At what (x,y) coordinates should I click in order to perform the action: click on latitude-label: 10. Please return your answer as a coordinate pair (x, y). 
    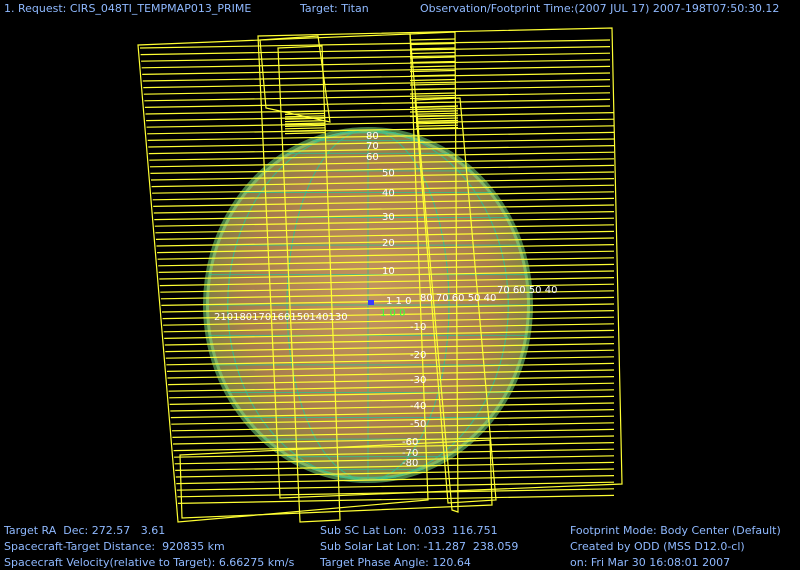
    Looking at the image, I should click on (388, 271).